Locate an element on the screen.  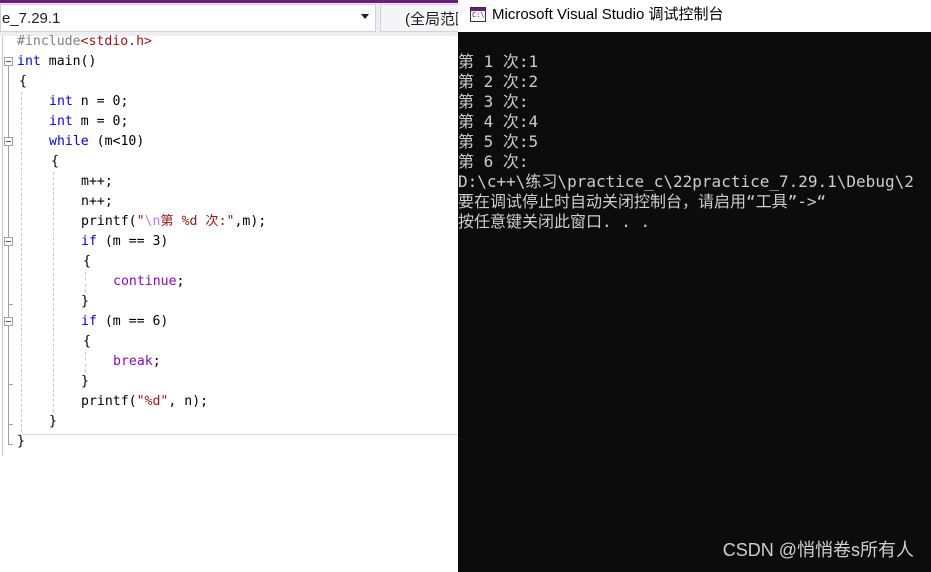
current-line-marker is located at coordinates (237, 434).